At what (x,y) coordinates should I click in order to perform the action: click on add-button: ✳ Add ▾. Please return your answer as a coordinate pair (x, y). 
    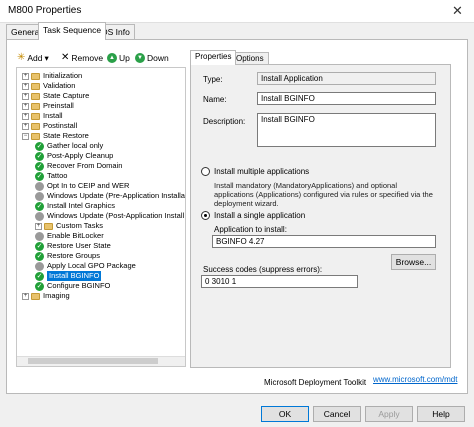
    Looking at the image, I should click on (33, 58).